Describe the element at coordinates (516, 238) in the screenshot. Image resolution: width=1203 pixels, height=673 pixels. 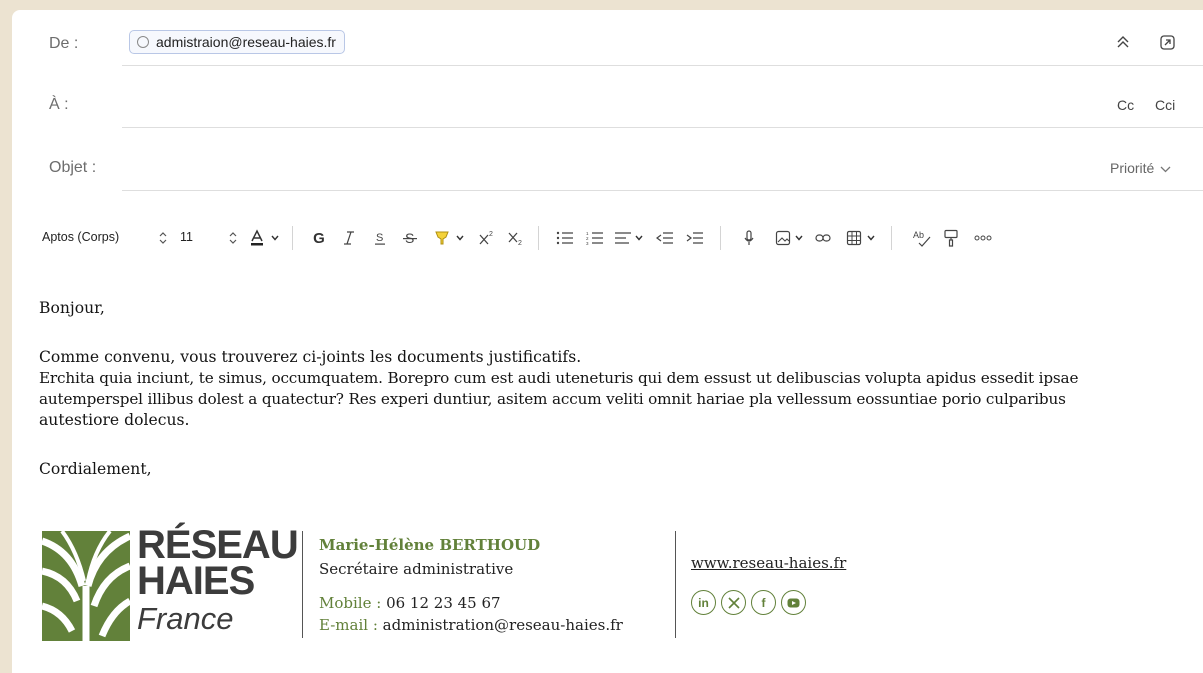
I see `subscript-icon: 2` at that location.